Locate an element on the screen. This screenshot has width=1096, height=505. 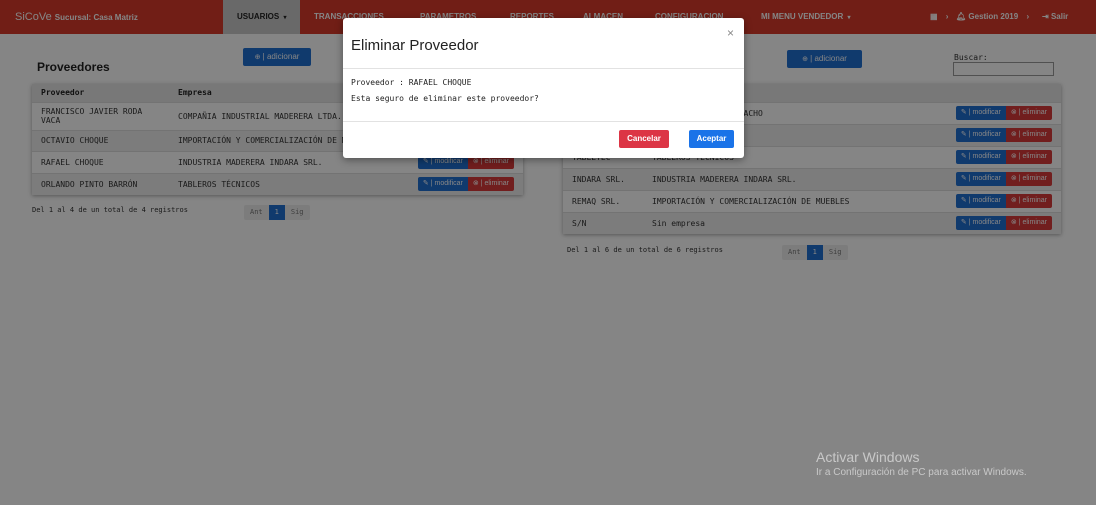
modal-proveedor-line: Proveedor : RAFAEL CHOQUE is located at coordinates (411, 82).